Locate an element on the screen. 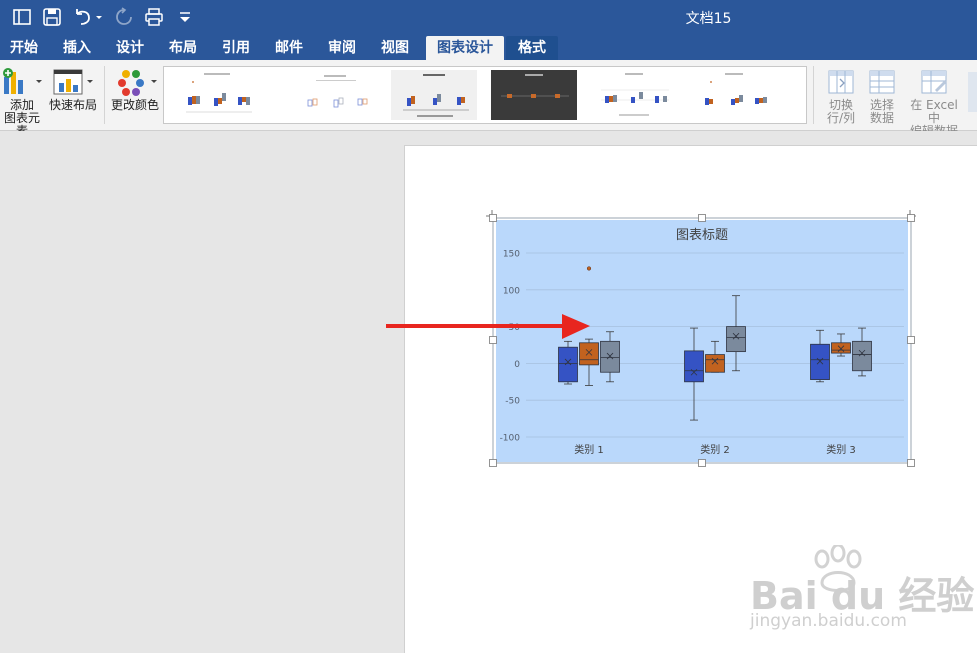 Image resolution: width=977 pixels, height=653 pixels. select-data-icon is located at coordinates (882, 82).